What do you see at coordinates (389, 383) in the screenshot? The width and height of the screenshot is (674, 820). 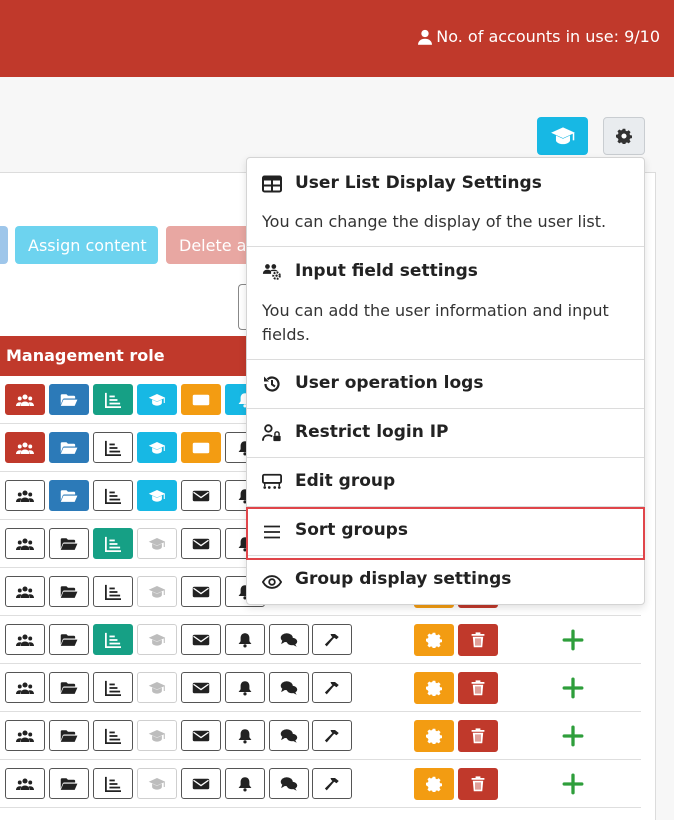 I see `menu-item-title: User operation logs` at bounding box center [389, 383].